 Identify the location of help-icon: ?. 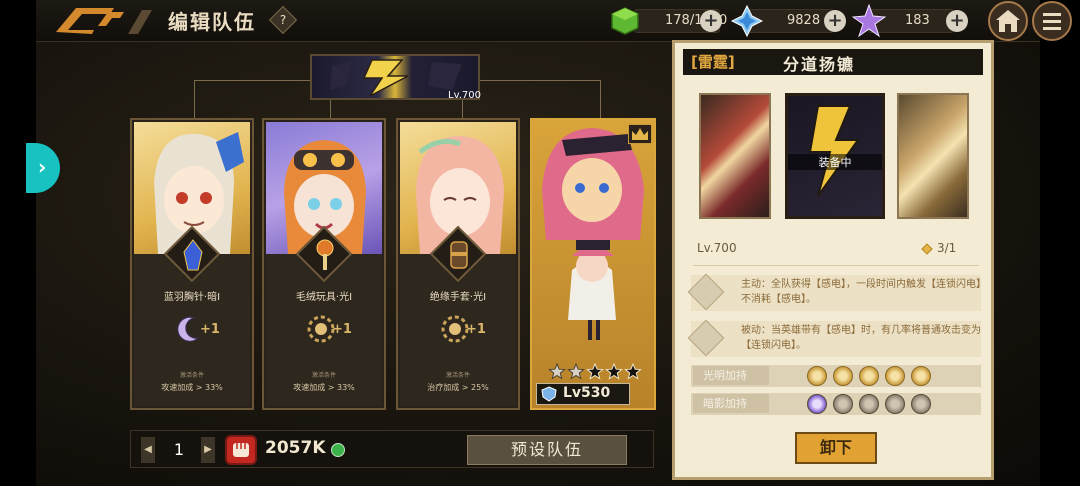
(283, 20).